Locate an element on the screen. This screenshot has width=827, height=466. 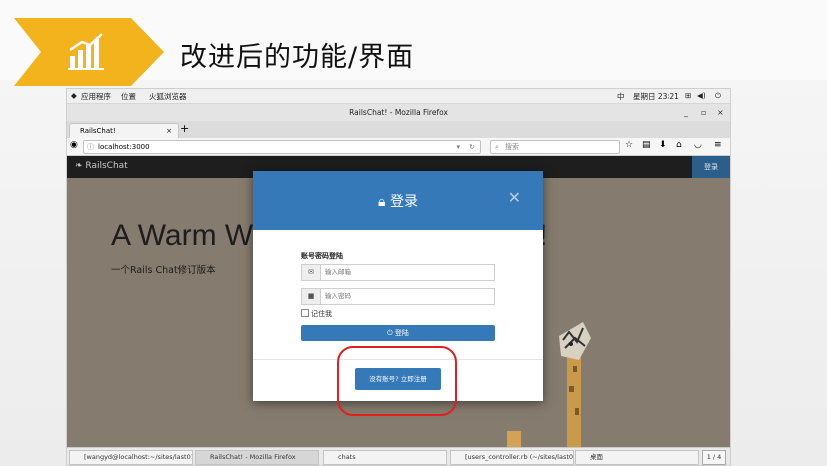
tab-bar: RailsChat! × + is located at coordinates (398, 130).